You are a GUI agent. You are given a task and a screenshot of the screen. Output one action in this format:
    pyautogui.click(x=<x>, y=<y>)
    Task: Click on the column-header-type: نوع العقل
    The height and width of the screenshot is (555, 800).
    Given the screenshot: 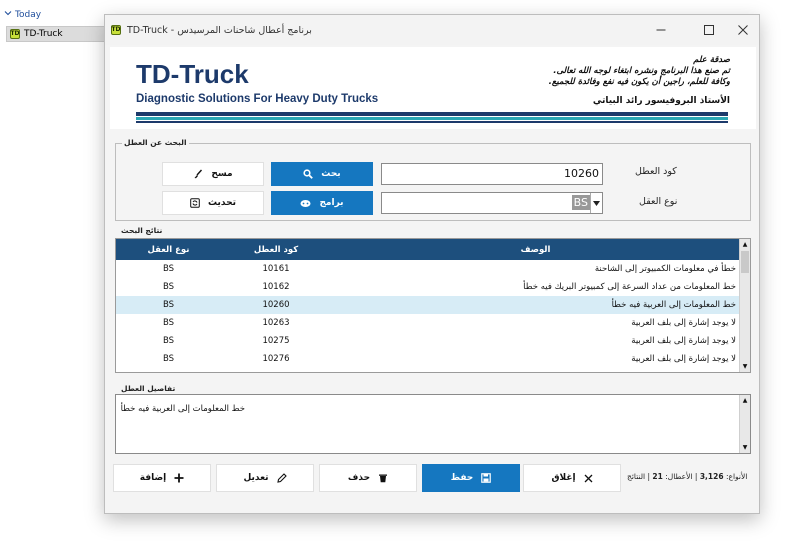 What is the action you would take?
    pyautogui.click(x=168, y=249)
    